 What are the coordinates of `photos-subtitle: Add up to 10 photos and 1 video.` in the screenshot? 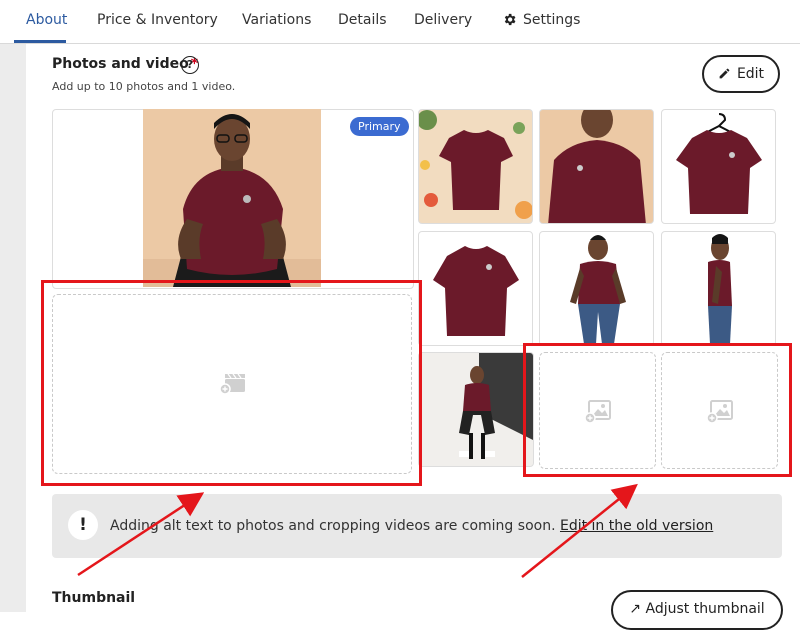 It's located at (144, 86).